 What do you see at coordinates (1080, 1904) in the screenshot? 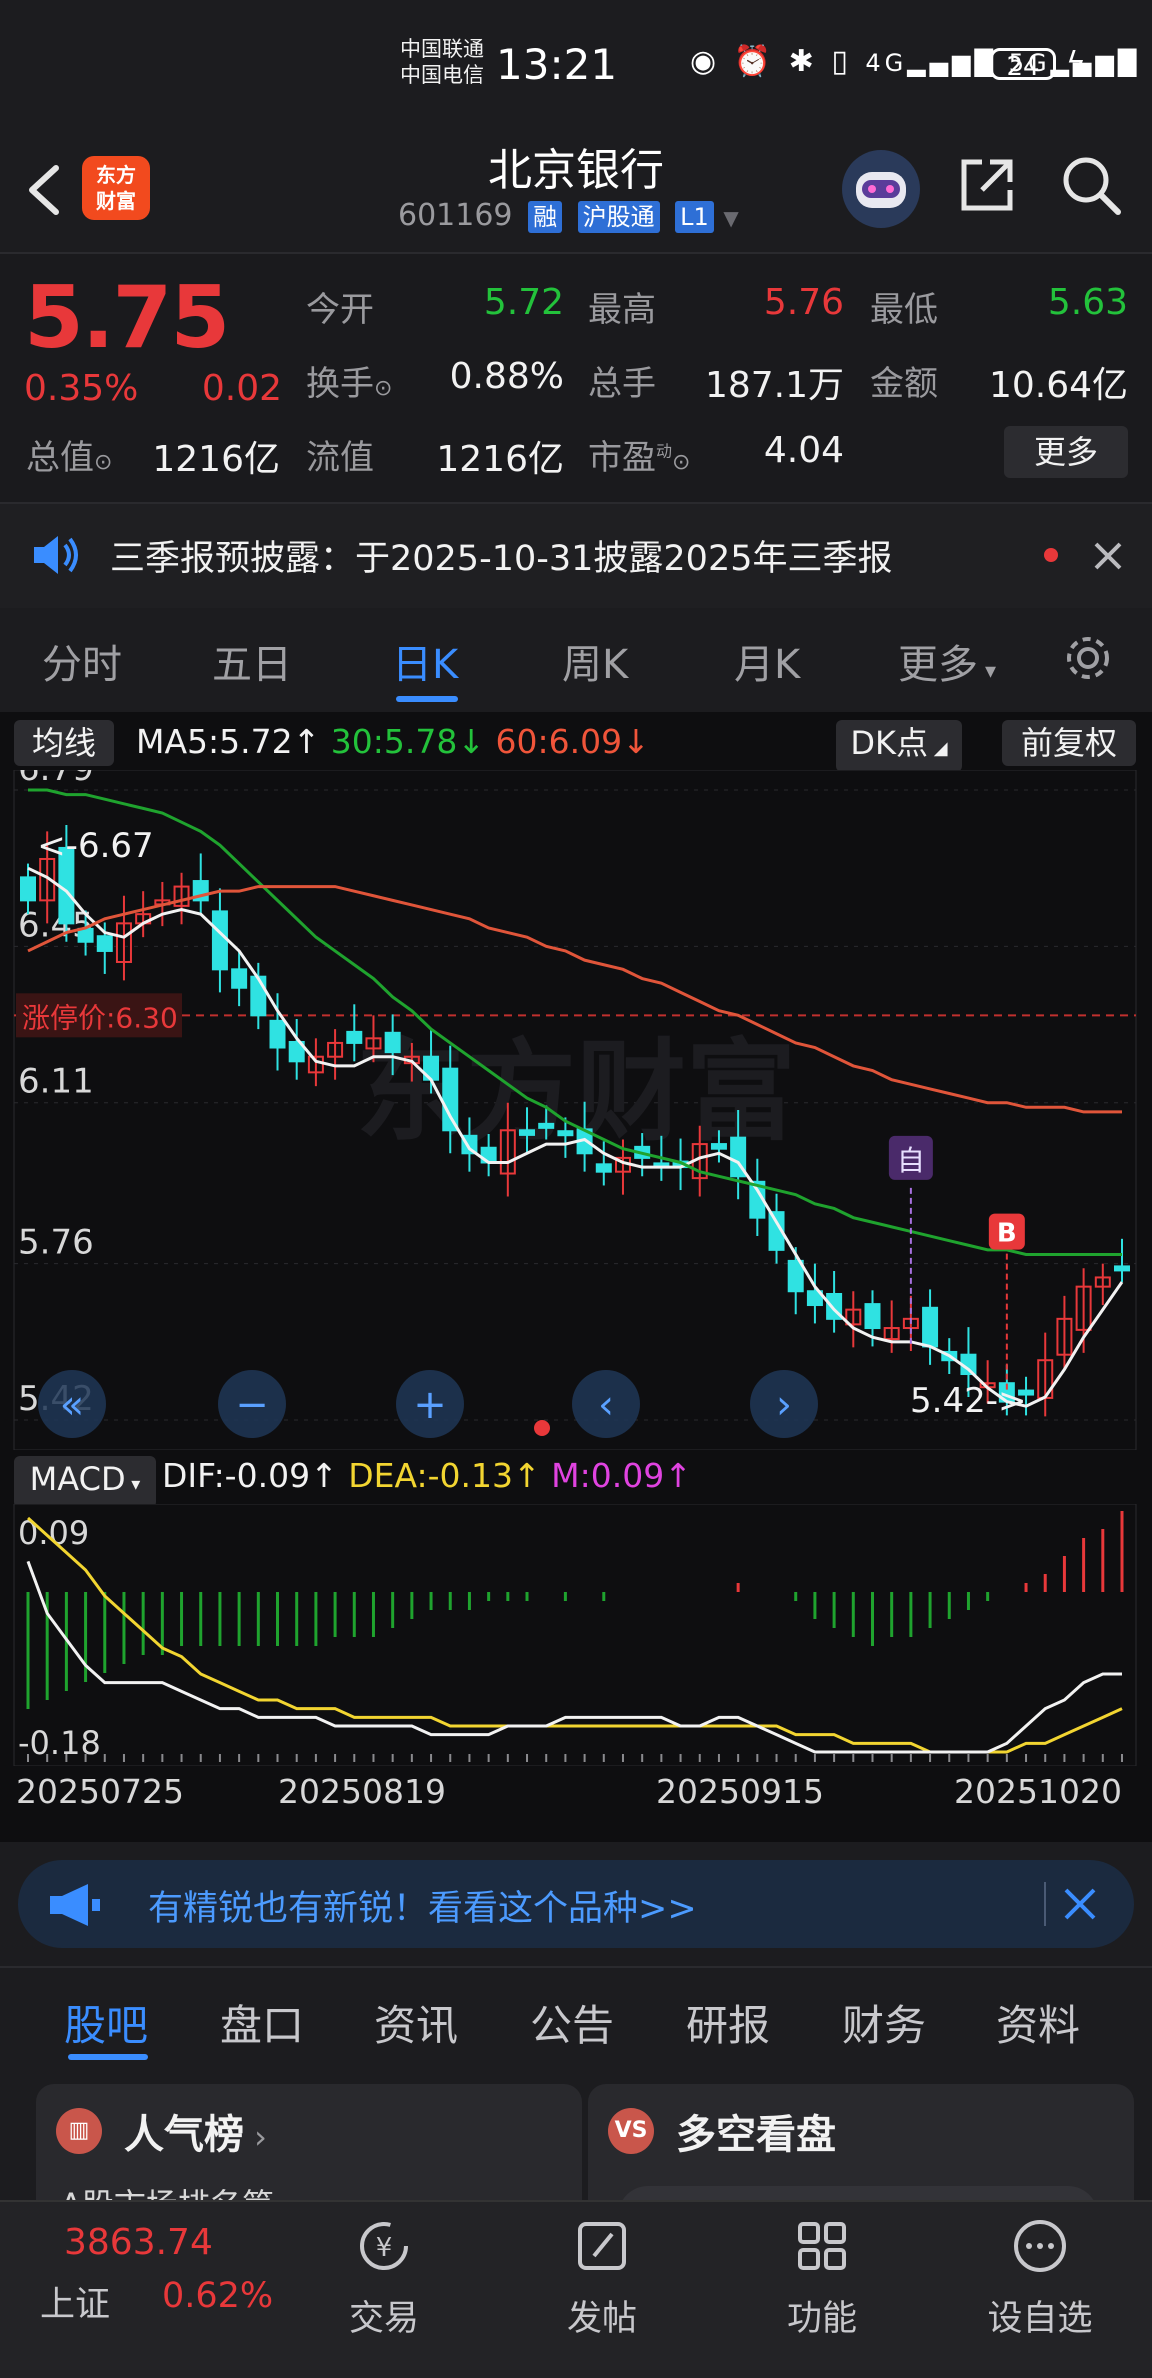
I see `promo-close-button` at bounding box center [1080, 1904].